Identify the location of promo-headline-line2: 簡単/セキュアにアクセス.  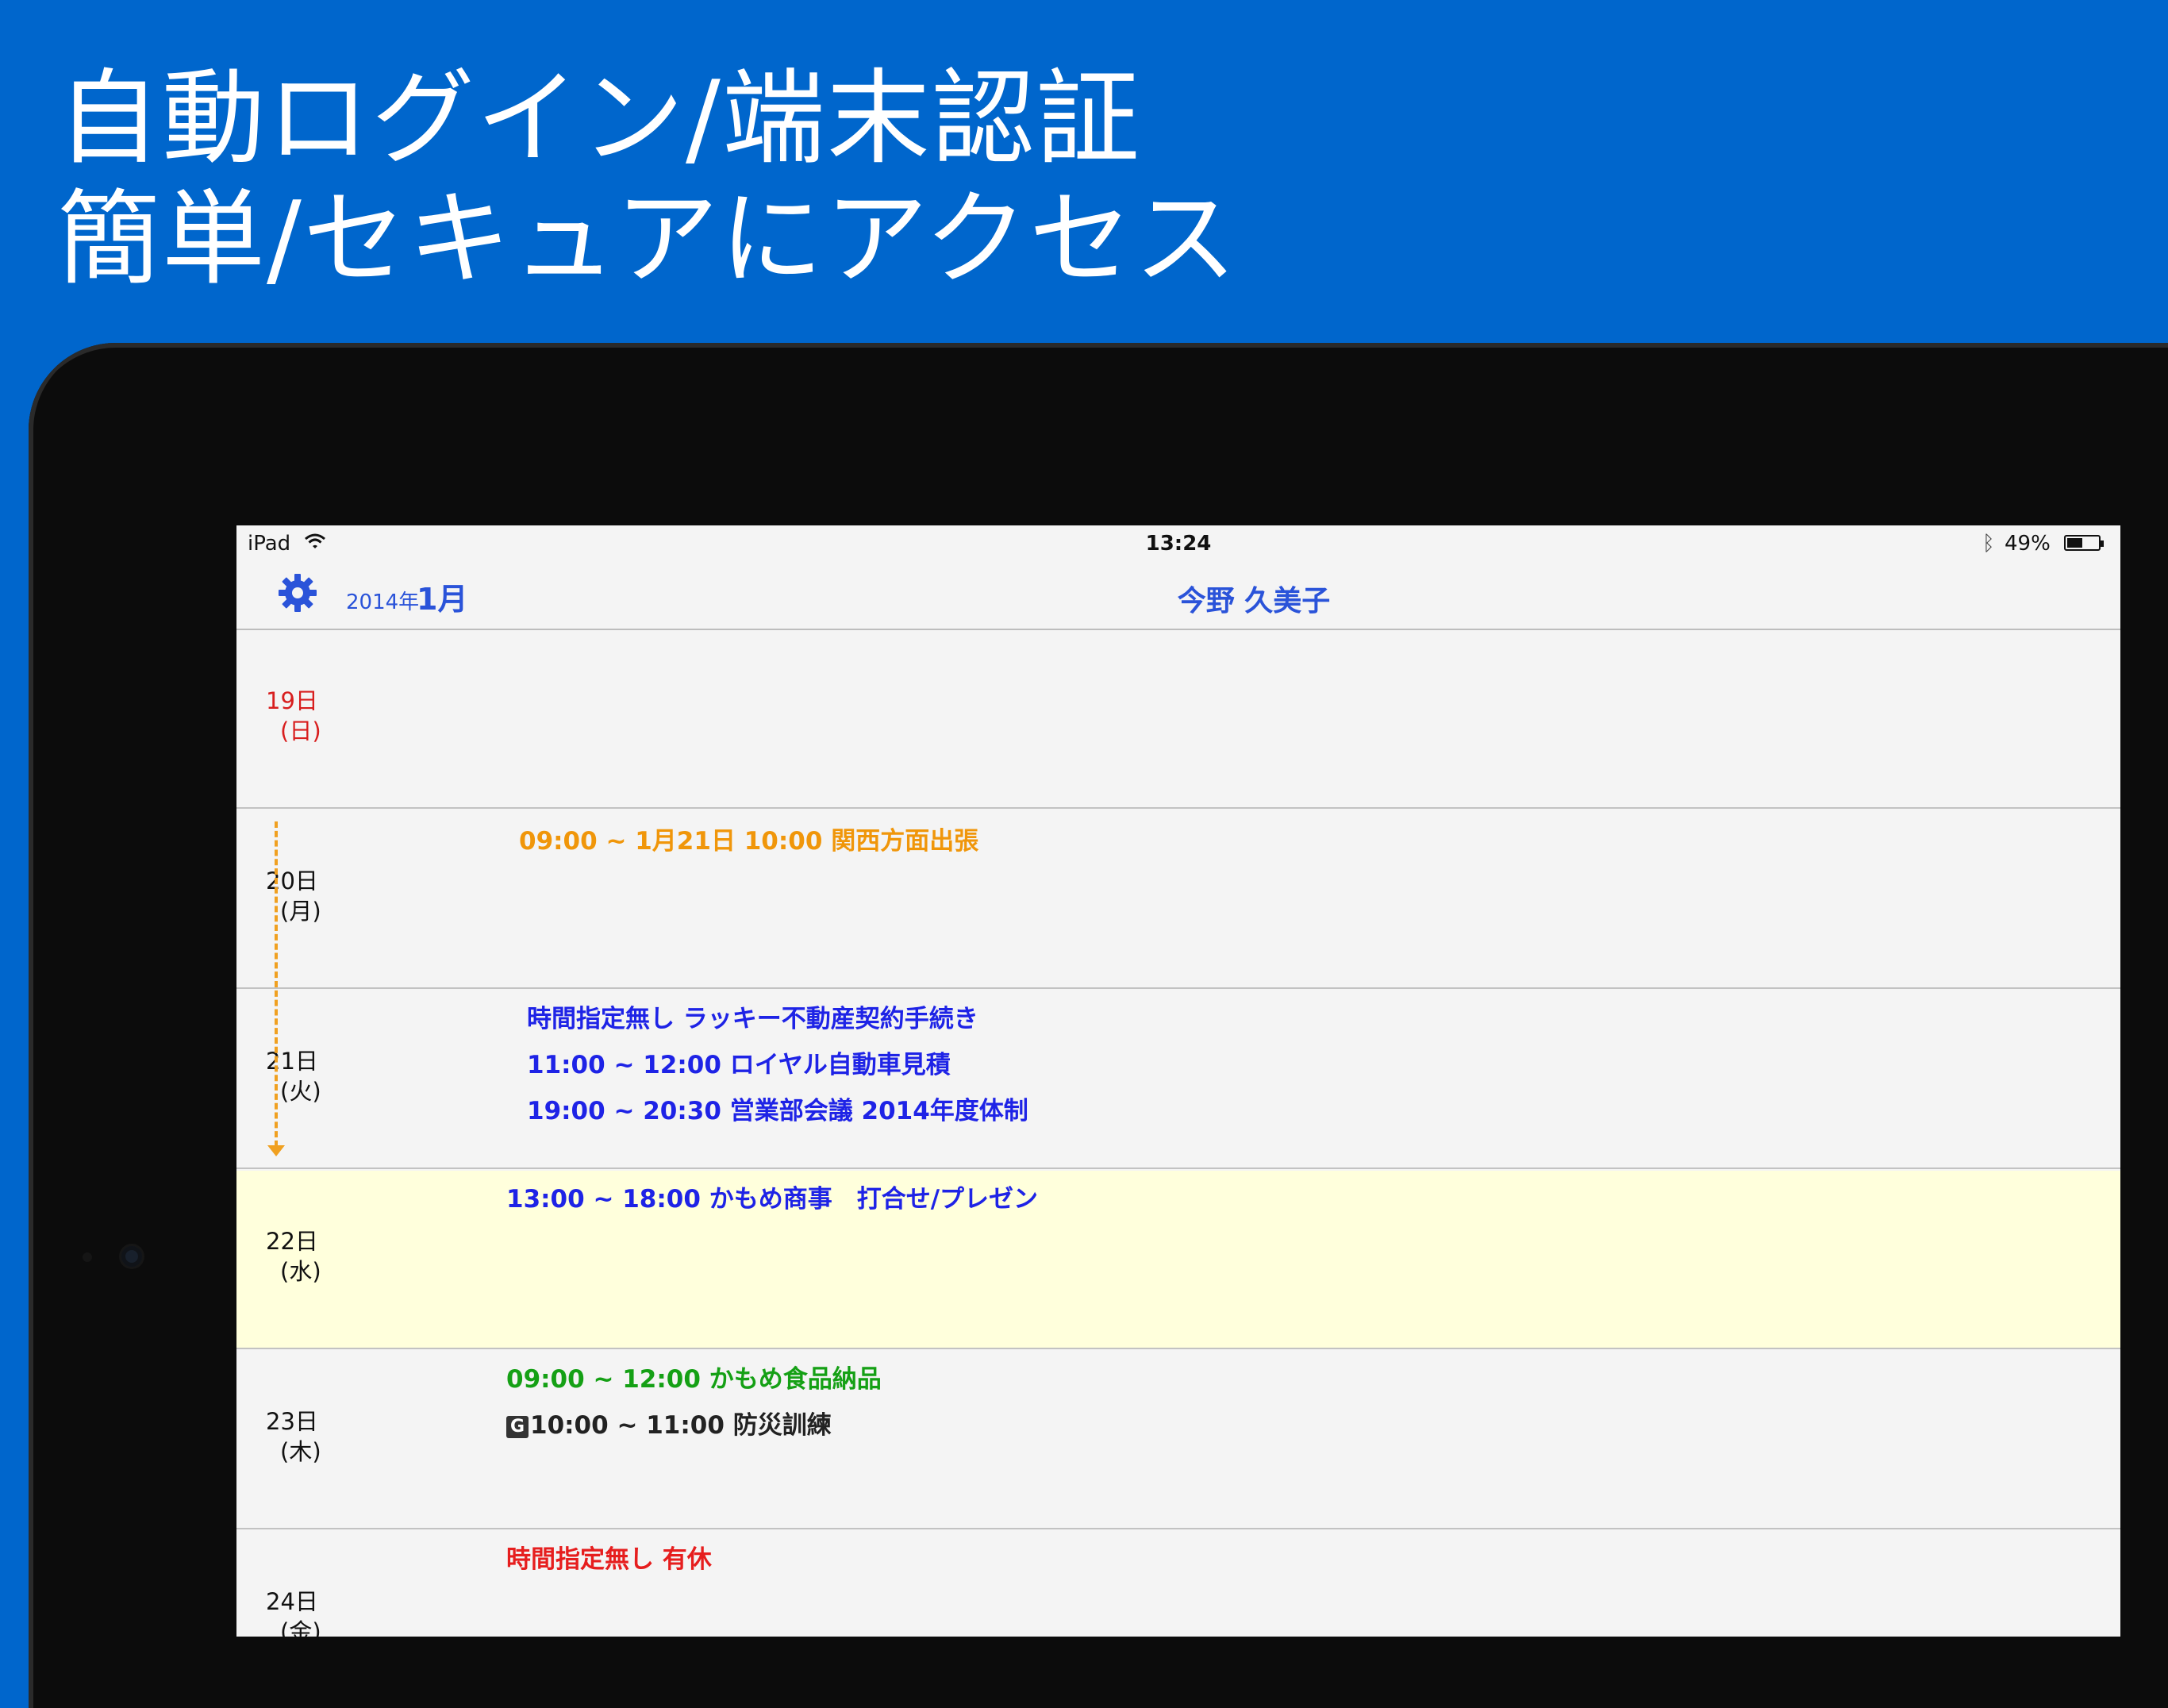
(648, 239).